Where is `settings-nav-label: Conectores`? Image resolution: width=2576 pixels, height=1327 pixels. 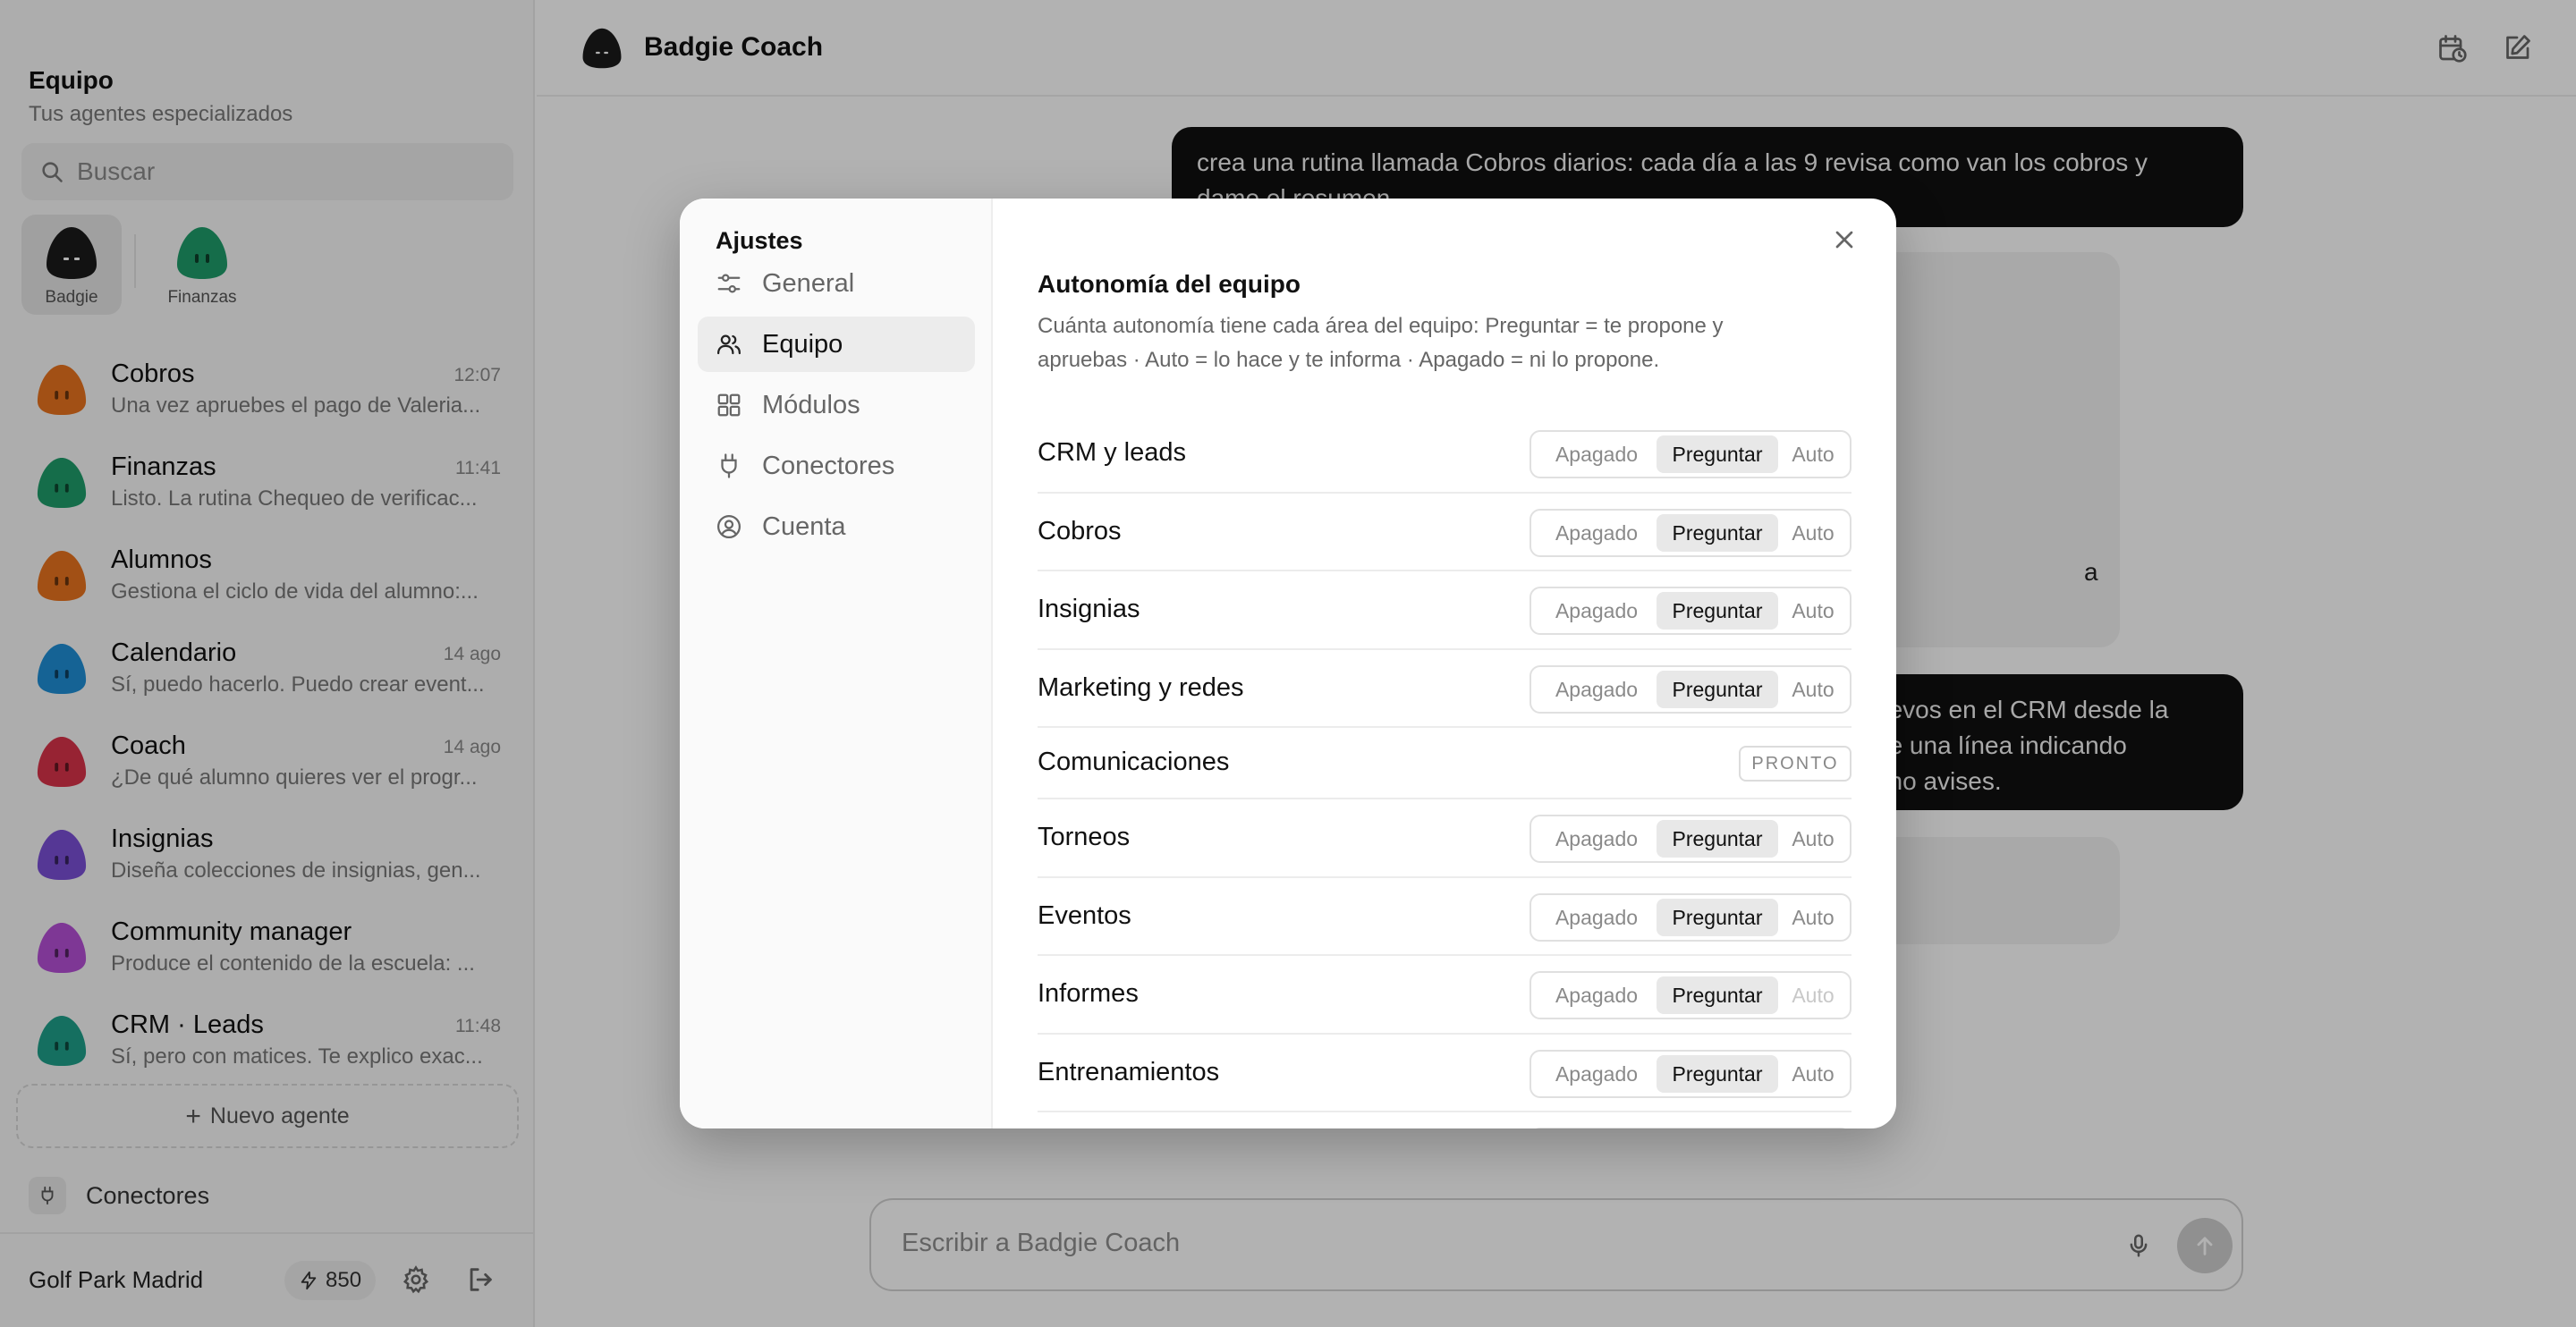 settings-nav-label: Conectores is located at coordinates (828, 466).